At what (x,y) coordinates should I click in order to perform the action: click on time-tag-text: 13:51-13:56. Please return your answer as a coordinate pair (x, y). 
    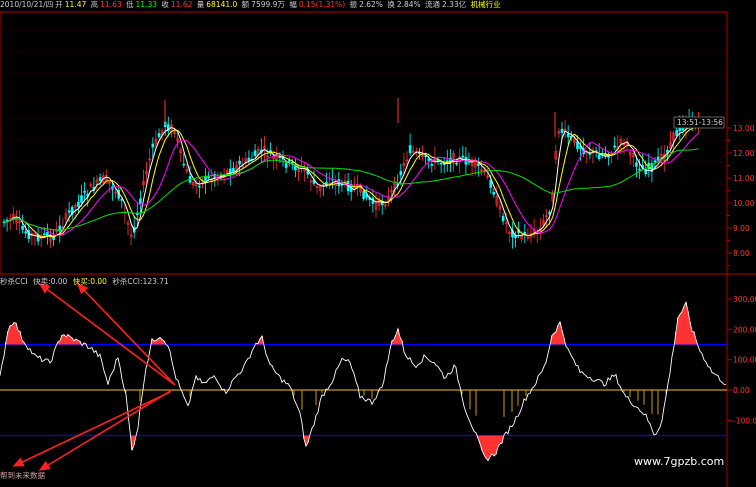
    Looking at the image, I should click on (700, 122).